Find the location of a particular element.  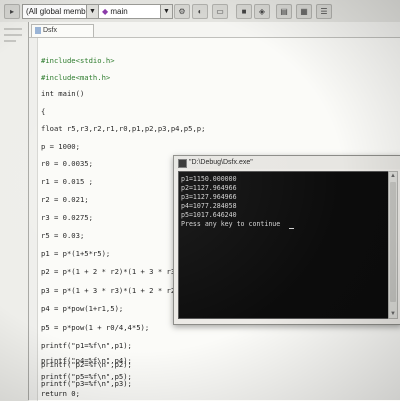

file-tab: Dsfx is located at coordinates (62, 30).